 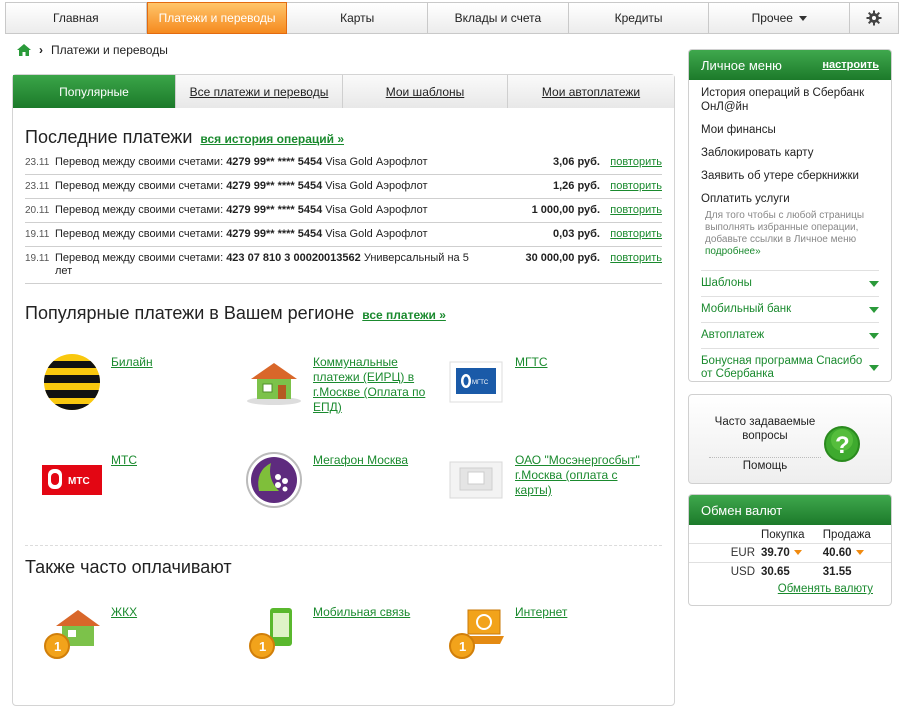 What do you see at coordinates (726, 283) in the screenshot?
I see `accordion-label: Шаблоны` at bounding box center [726, 283].